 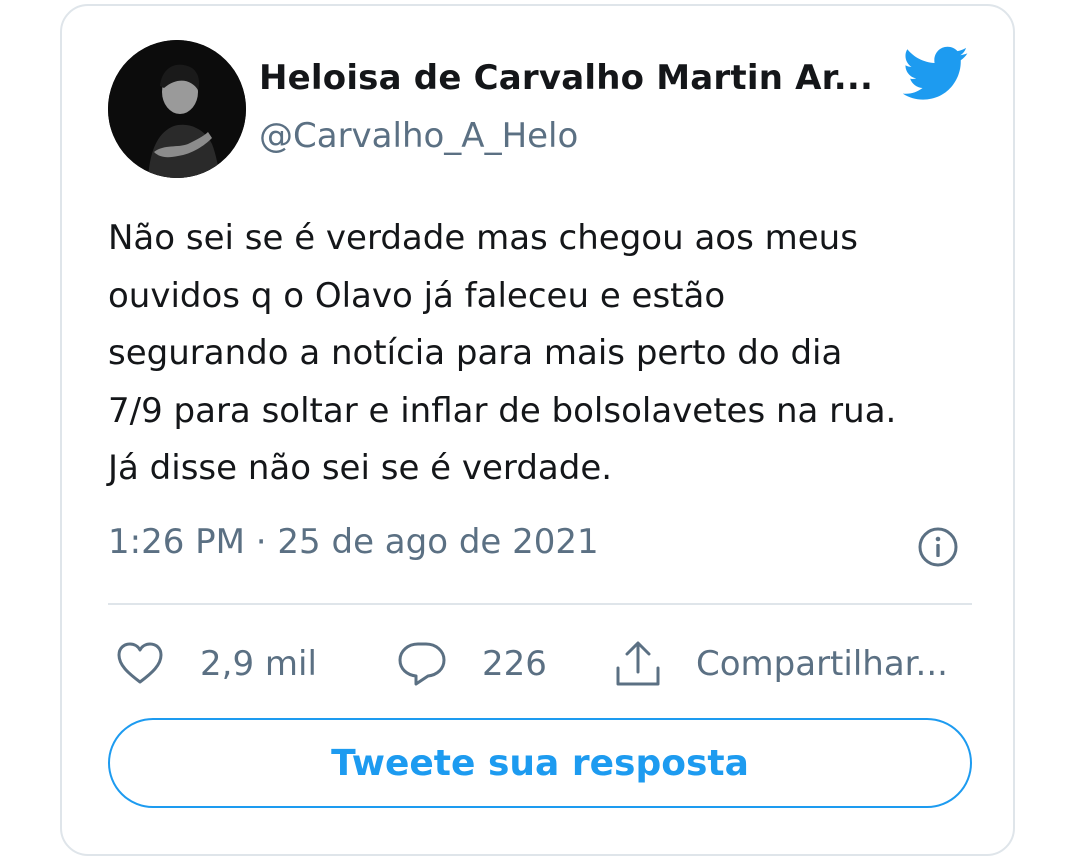 What do you see at coordinates (540, 763) in the screenshot?
I see `tweet-reply-button: Tweete sua resposta` at bounding box center [540, 763].